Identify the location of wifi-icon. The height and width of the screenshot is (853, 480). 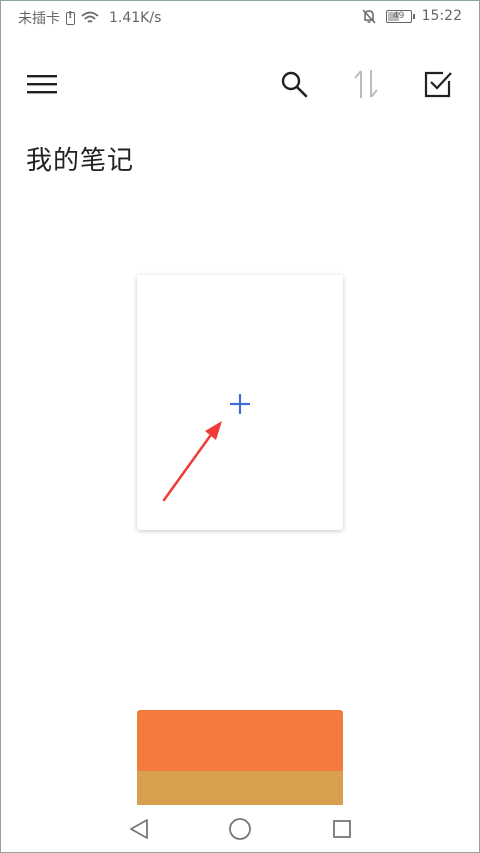
(90, 17).